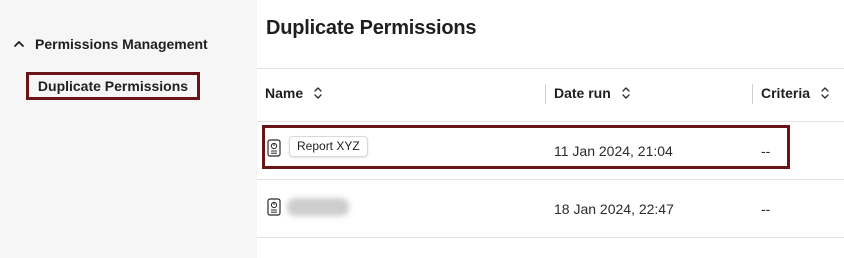  What do you see at coordinates (121, 44) in the screenshot?
I see `sidebar-group-label: Permissions Management` at bounding box center [121, 44].